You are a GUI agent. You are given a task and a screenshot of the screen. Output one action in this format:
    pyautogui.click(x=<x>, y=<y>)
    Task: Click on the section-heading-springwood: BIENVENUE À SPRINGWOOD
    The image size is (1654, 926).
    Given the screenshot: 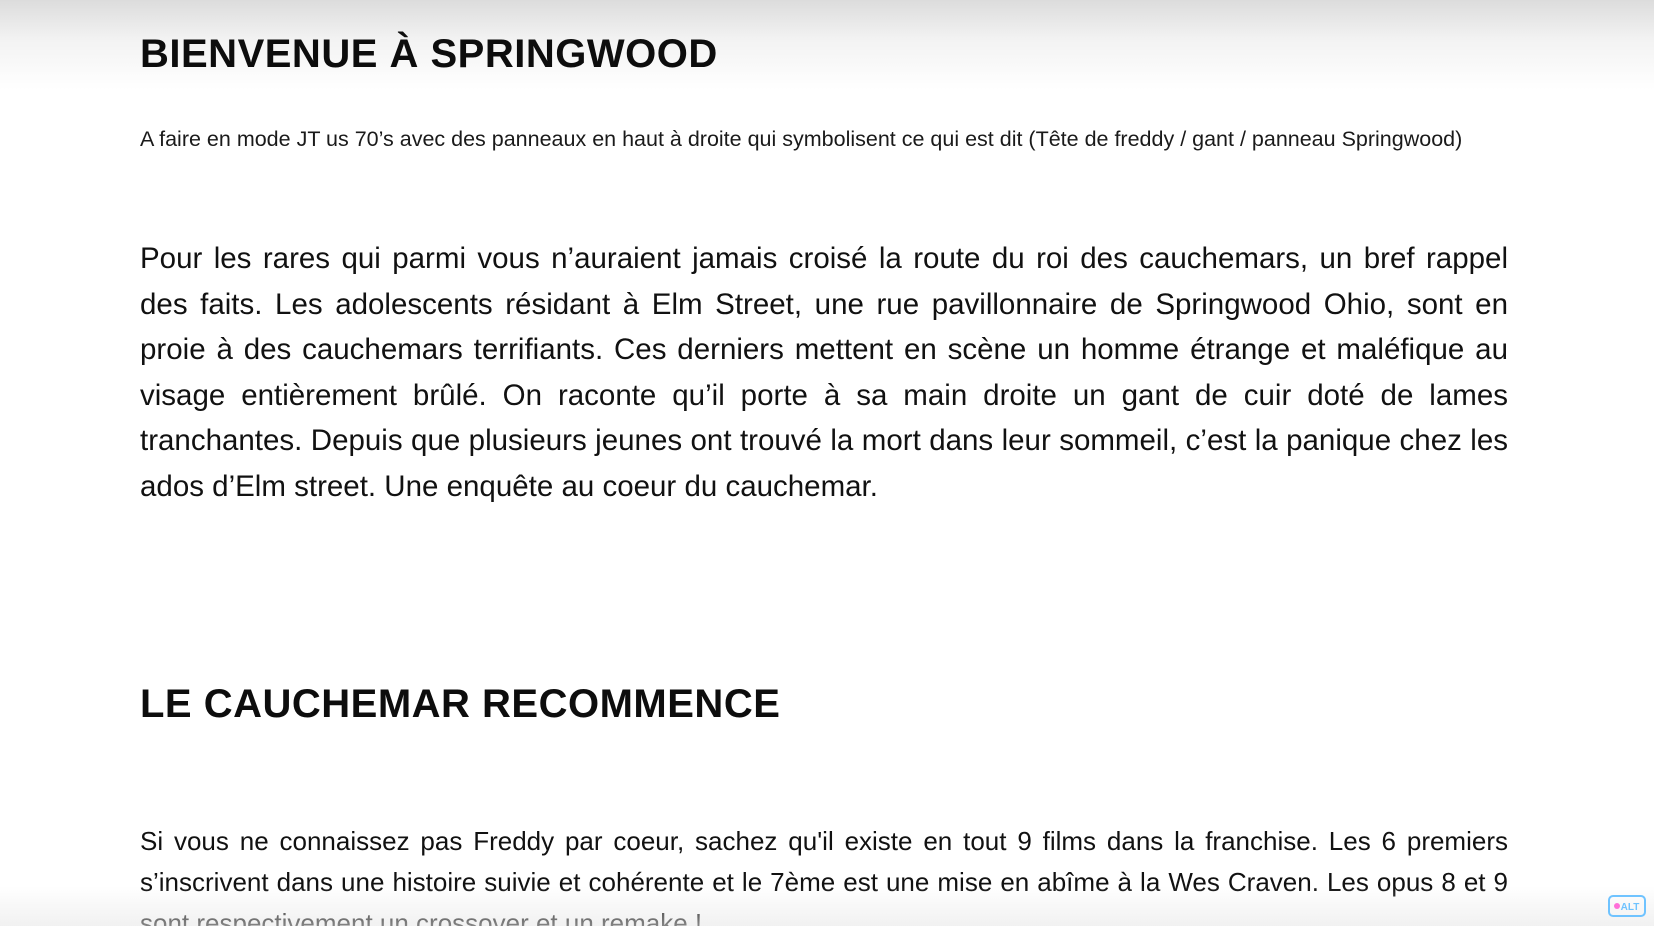 What is the action you would take?
    pyautogui.click(x=429, y=54)
    